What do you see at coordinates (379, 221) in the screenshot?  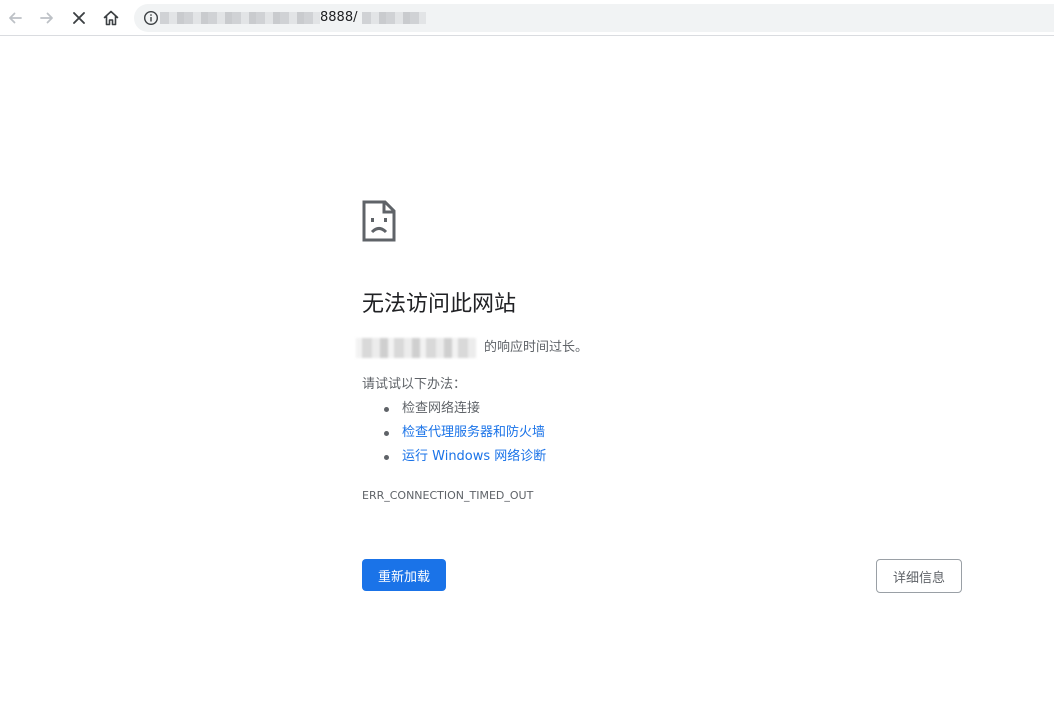 I see `sad-document-icon` at bounding box center [379, 221].